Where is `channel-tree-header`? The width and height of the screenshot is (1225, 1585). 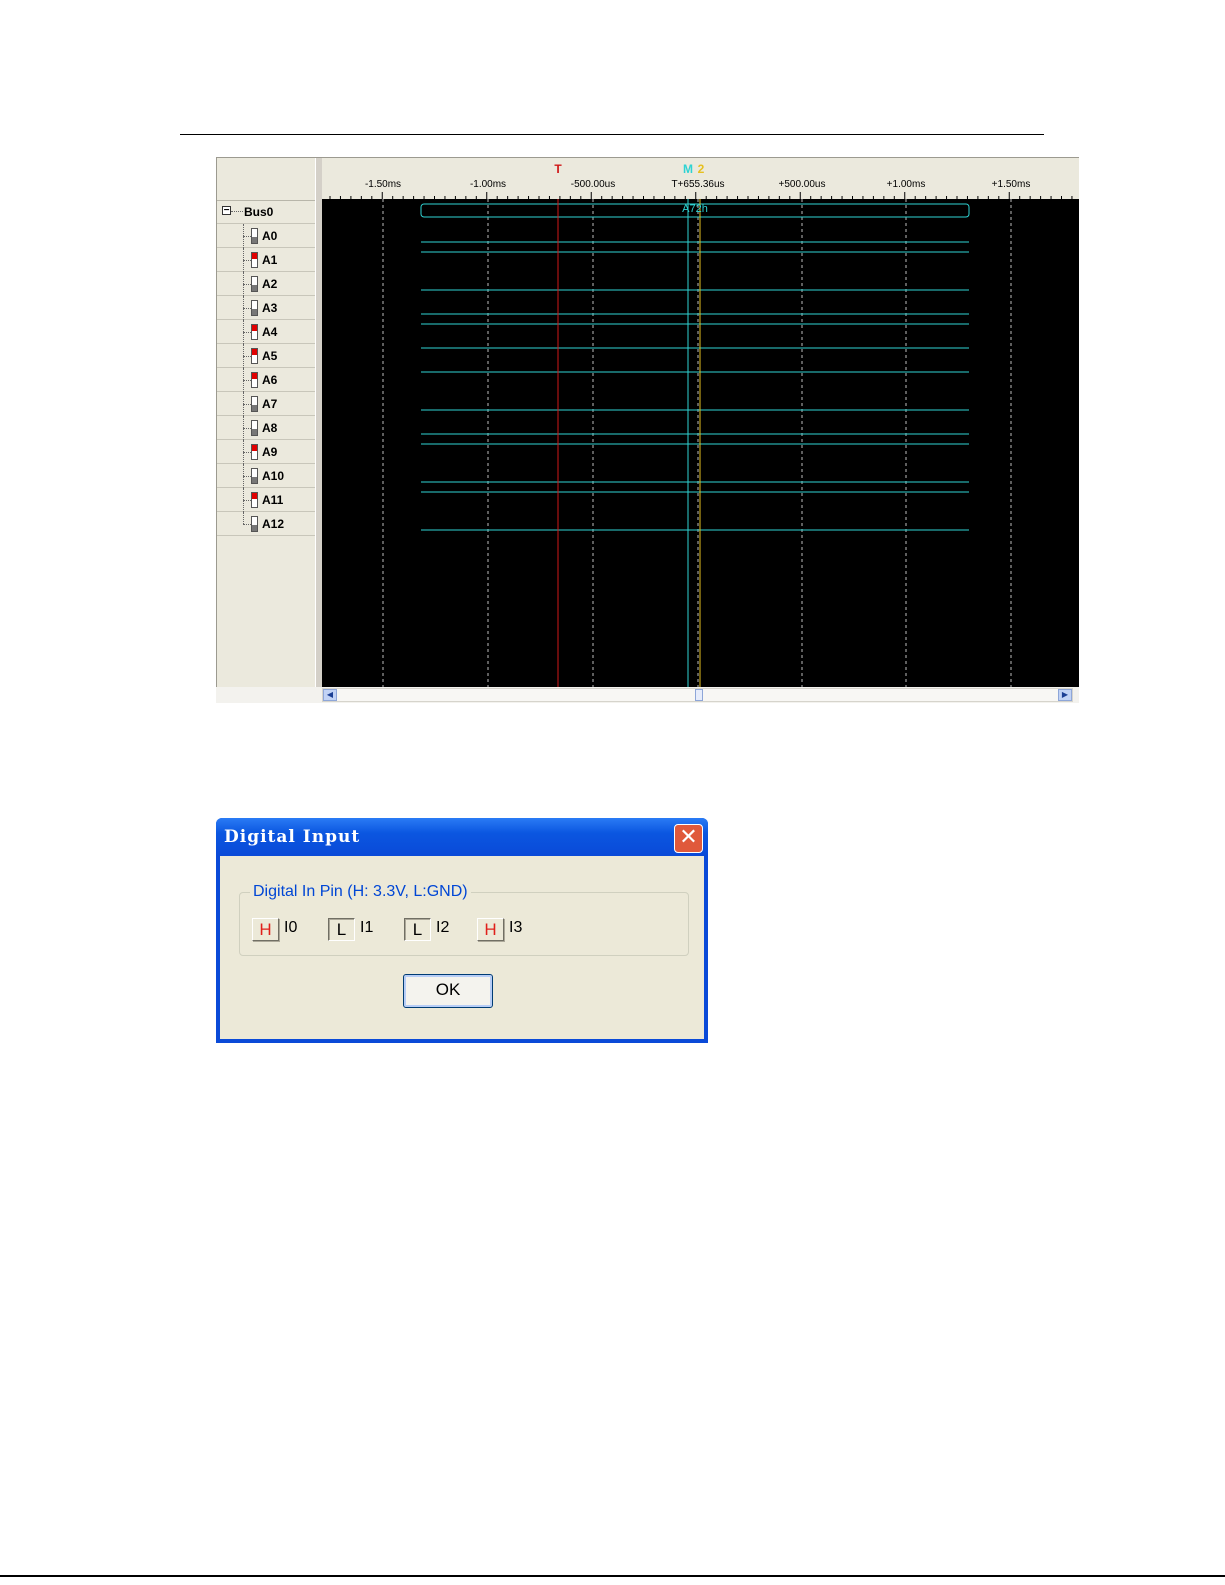 channel-tree-header is located at coordinates (270, 179).